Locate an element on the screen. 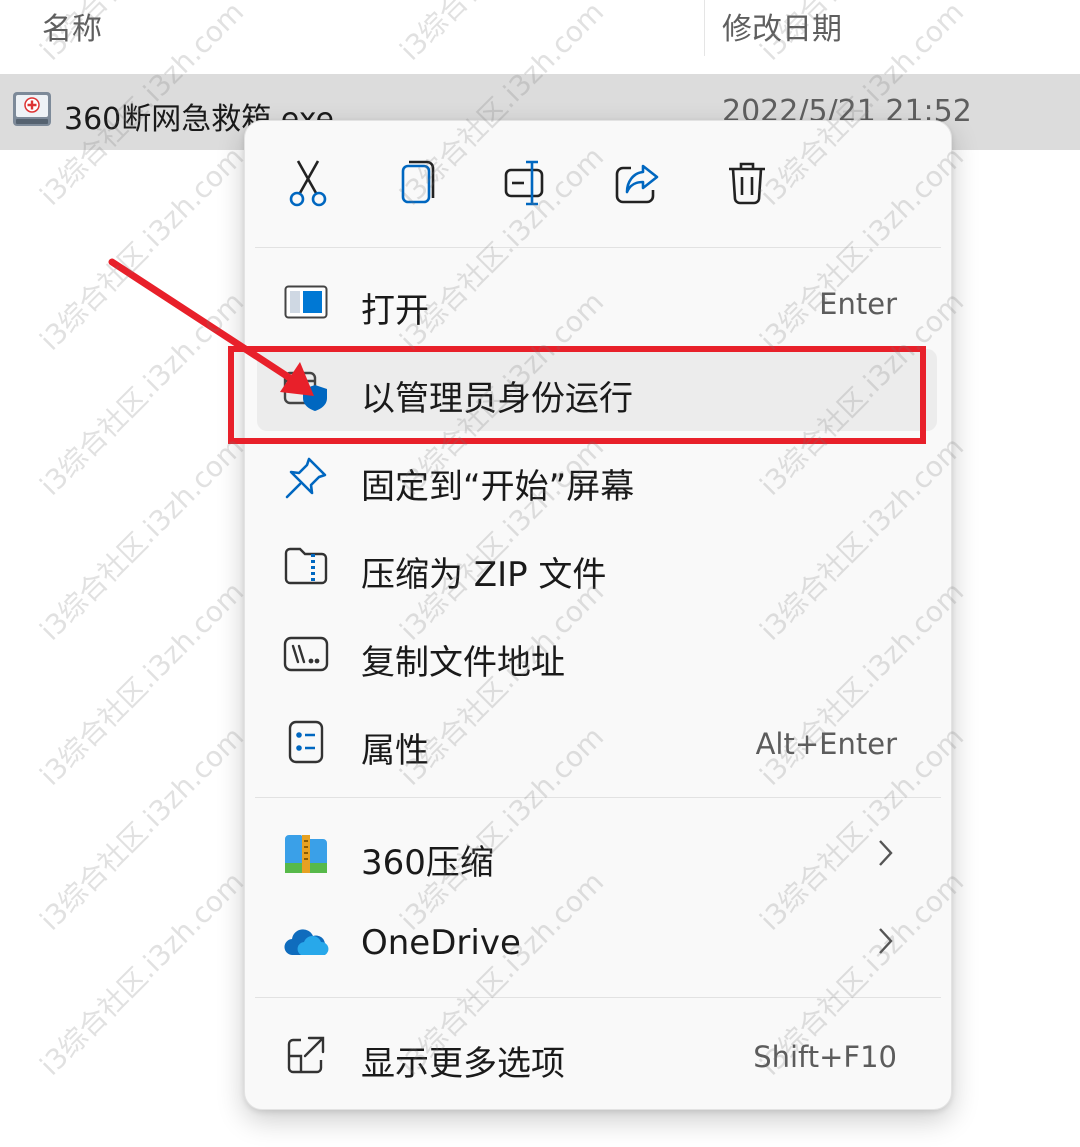 The image size is (1080, 1147). column-date-header: 修改日期 is located at coordinates (782, 26).